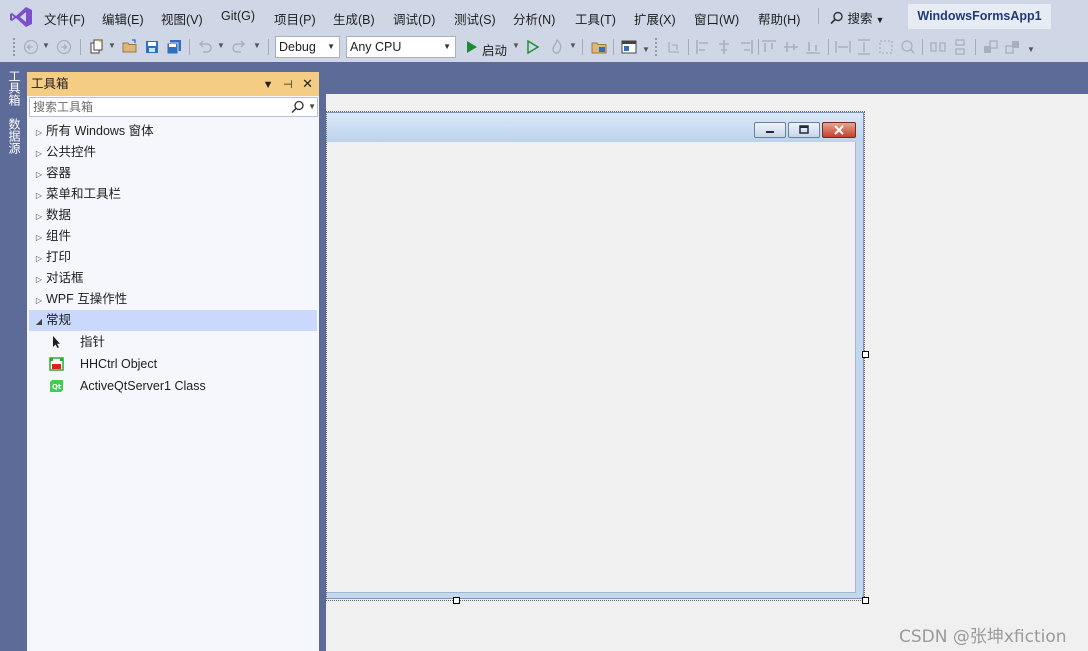 Image resolution: width=1088 pixels, height=651 pixels. I want to click on navigate-forward-icon, so click(64, 47).